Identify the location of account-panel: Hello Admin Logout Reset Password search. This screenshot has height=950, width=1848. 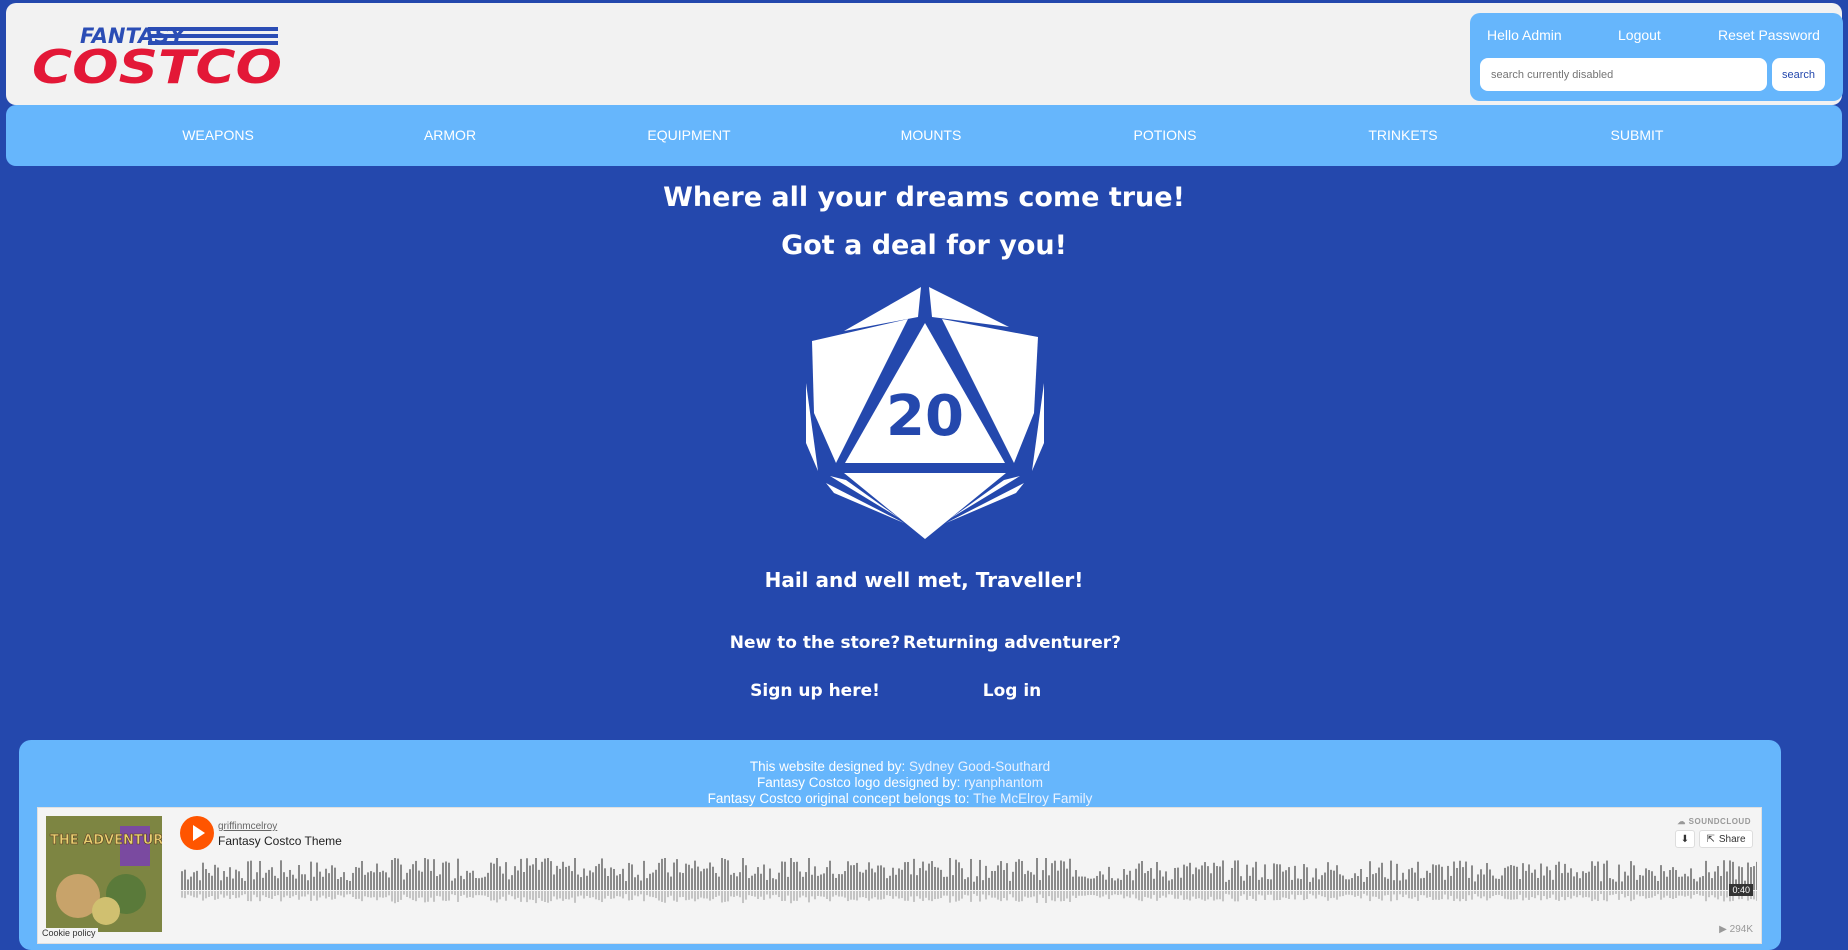
(1656, 57).